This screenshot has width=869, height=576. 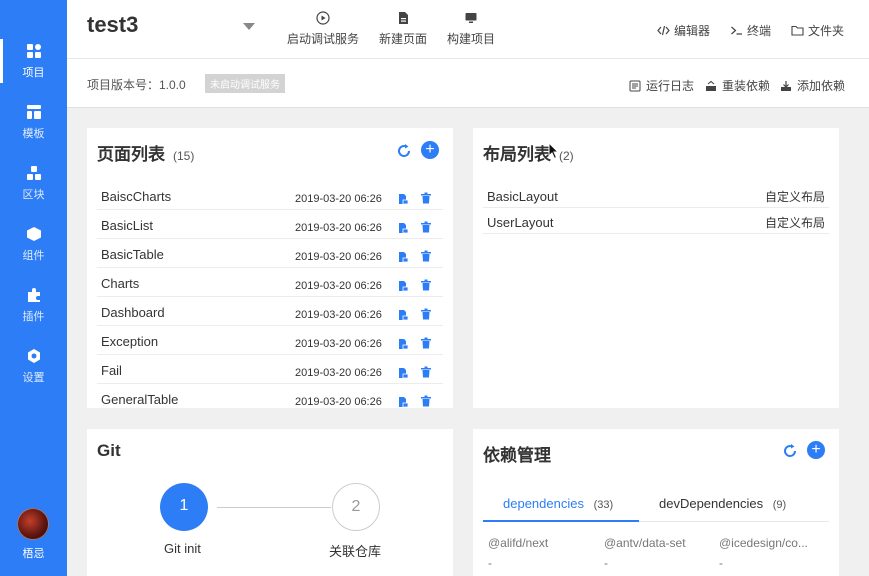 I want to click on sidebar-item-label: 设置, so click(x=33, y=377).